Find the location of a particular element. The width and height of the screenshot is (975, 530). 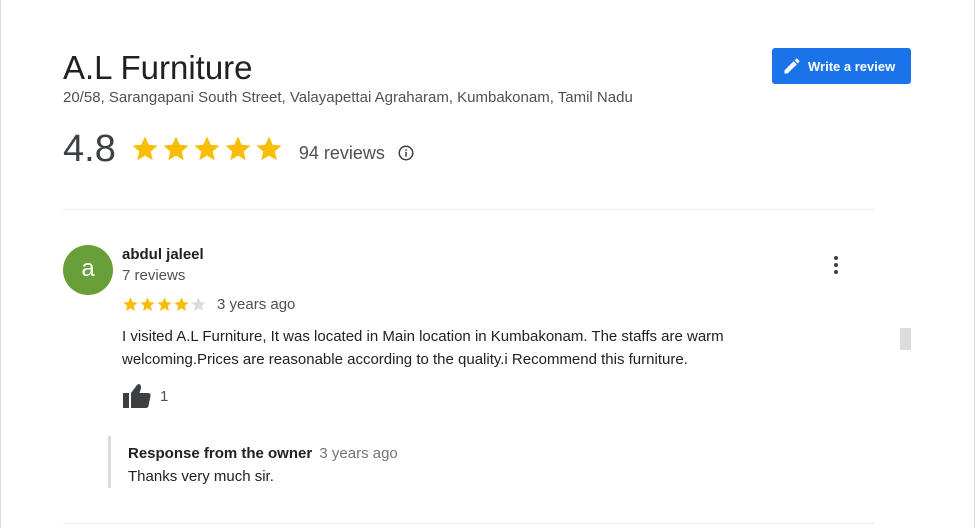

rating-value: 4.8 is located at coordinates (89, 149).